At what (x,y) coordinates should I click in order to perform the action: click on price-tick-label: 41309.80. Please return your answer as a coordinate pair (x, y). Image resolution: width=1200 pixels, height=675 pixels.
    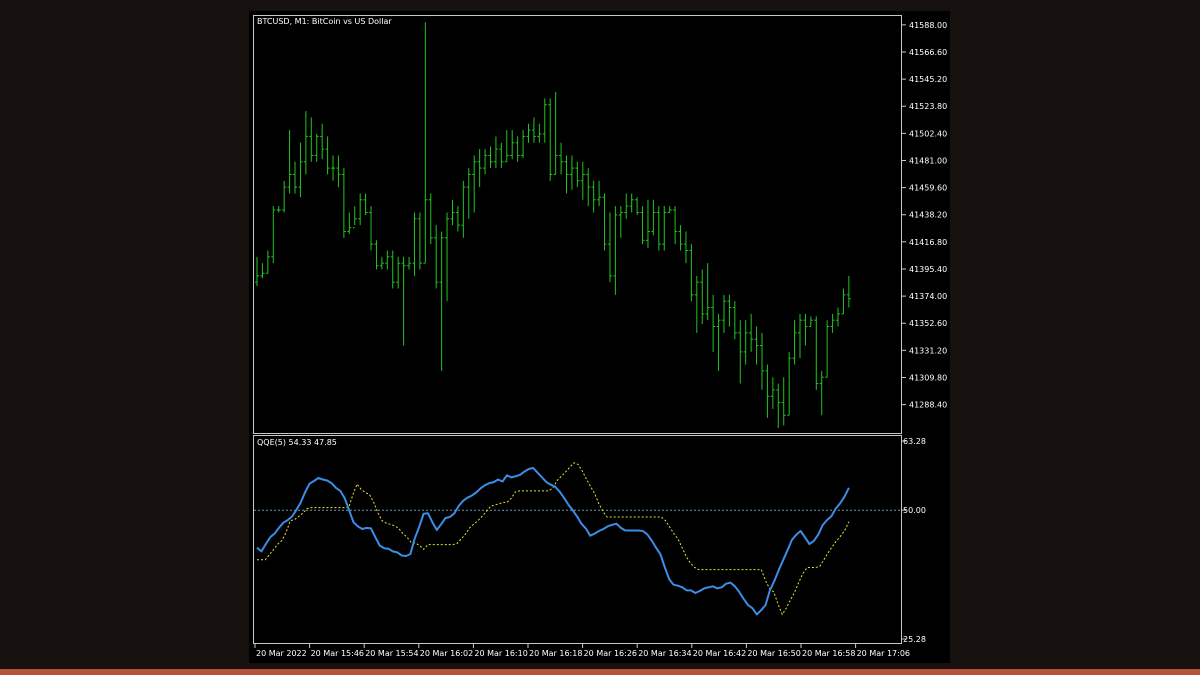
    Looking at the image, I should click on (928, 377).